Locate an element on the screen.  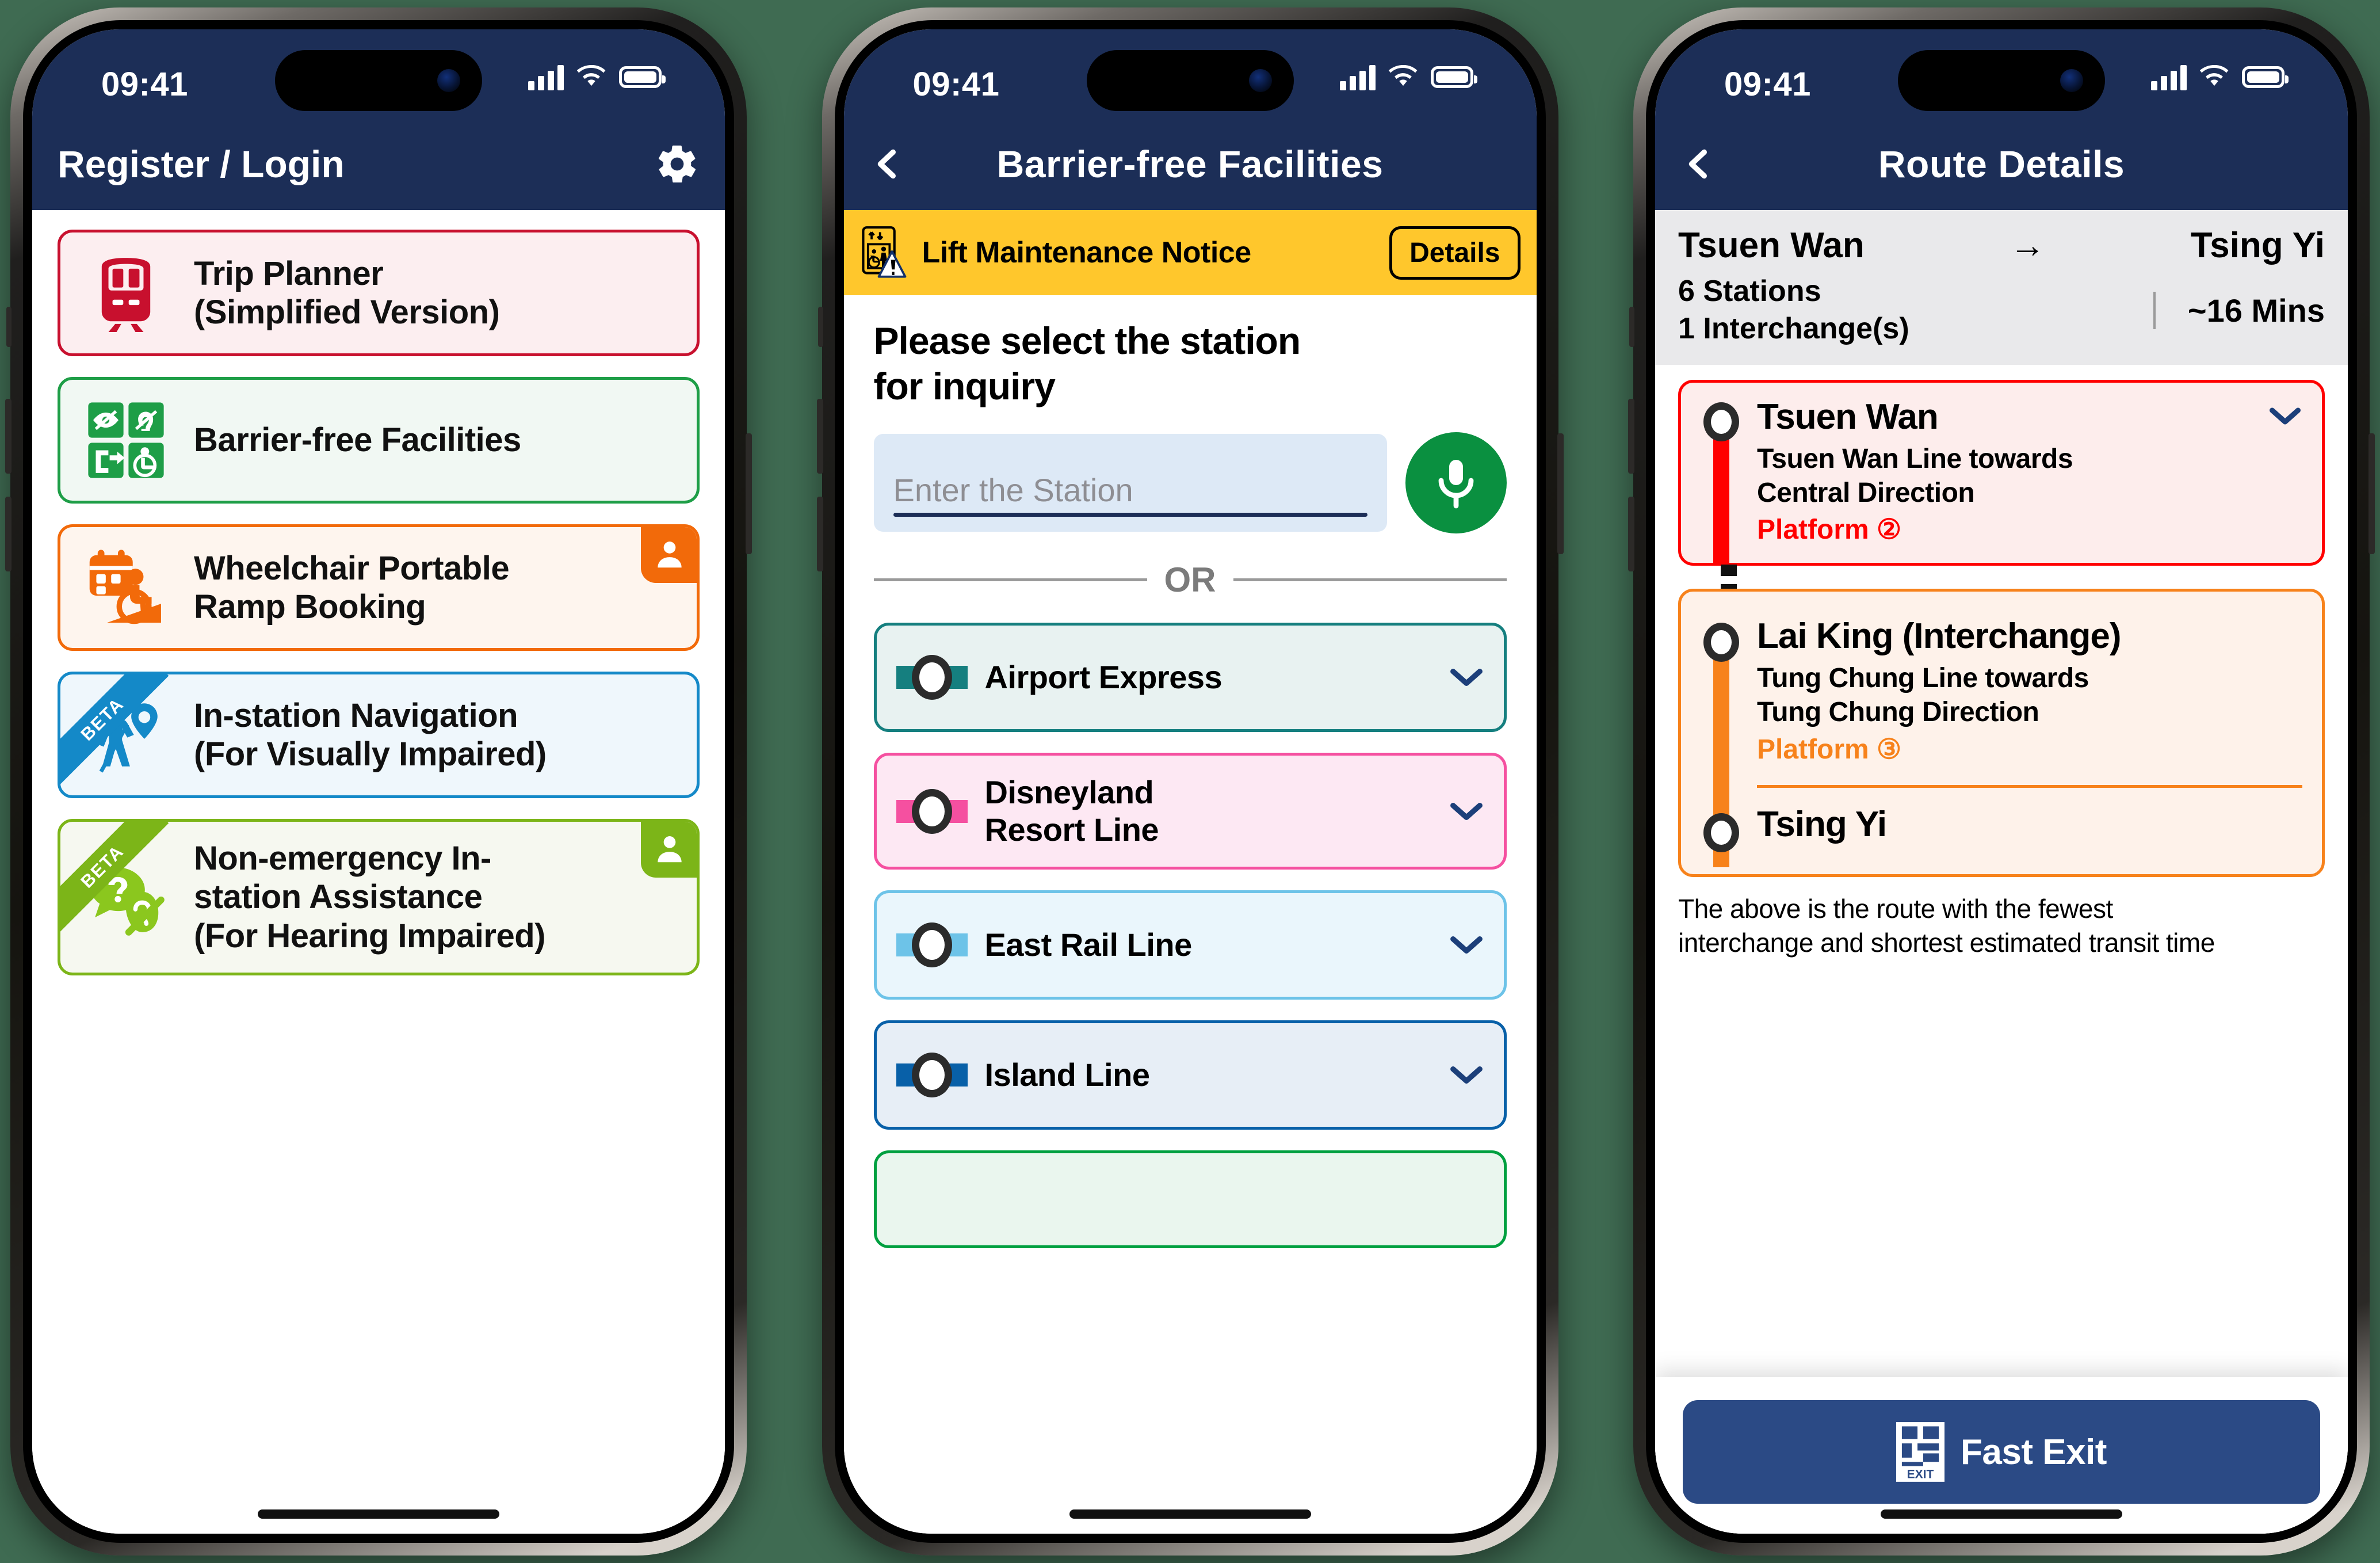
line-row-disneyland-resort-line: Disneyland Resort Line is located at coordinates (1190, 811).